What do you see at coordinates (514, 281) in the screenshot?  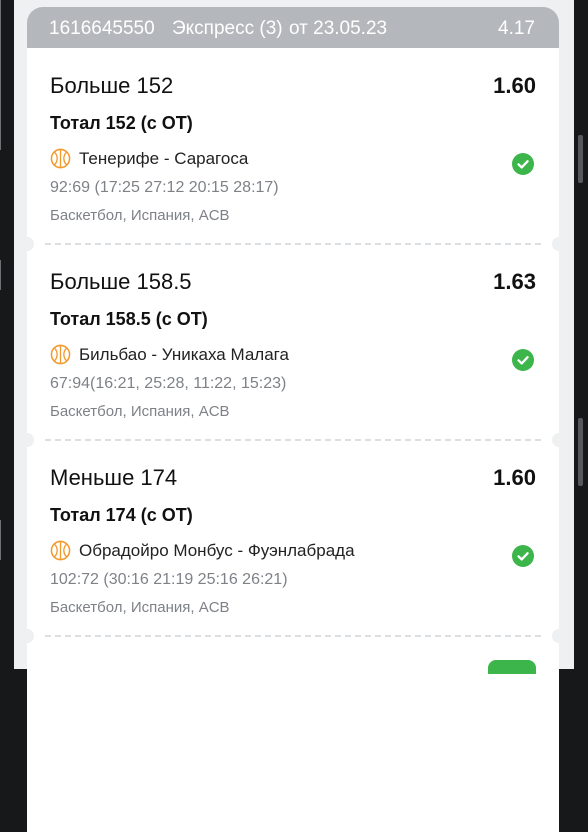 I see `selection-coefficient: 1.63` at bounding box center [514, 281].